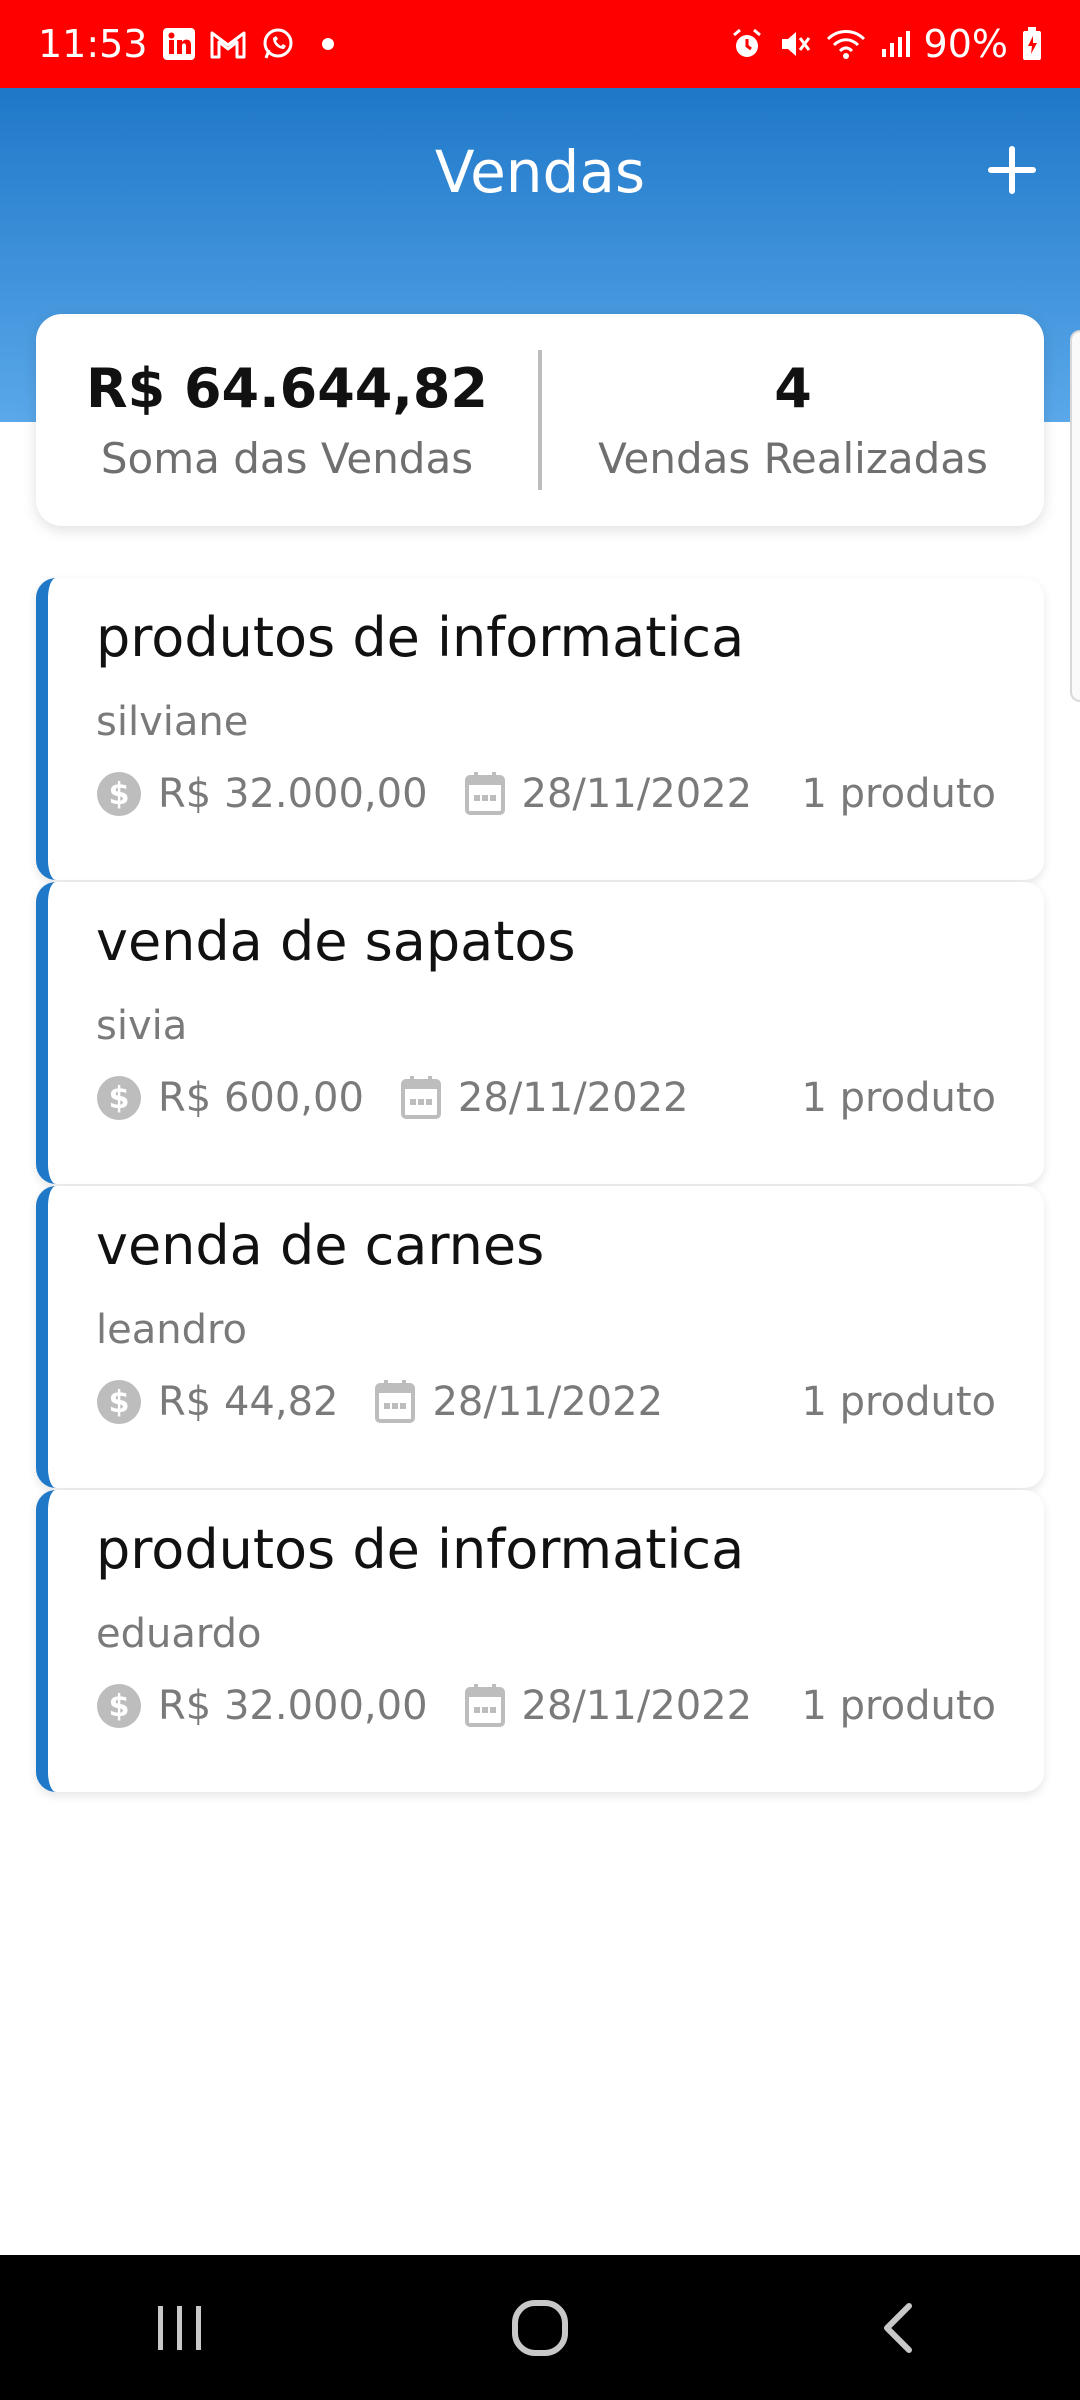 This screenshot has height=2400, width=1080. I want to click on status-right: 90%, so click(886, 44).